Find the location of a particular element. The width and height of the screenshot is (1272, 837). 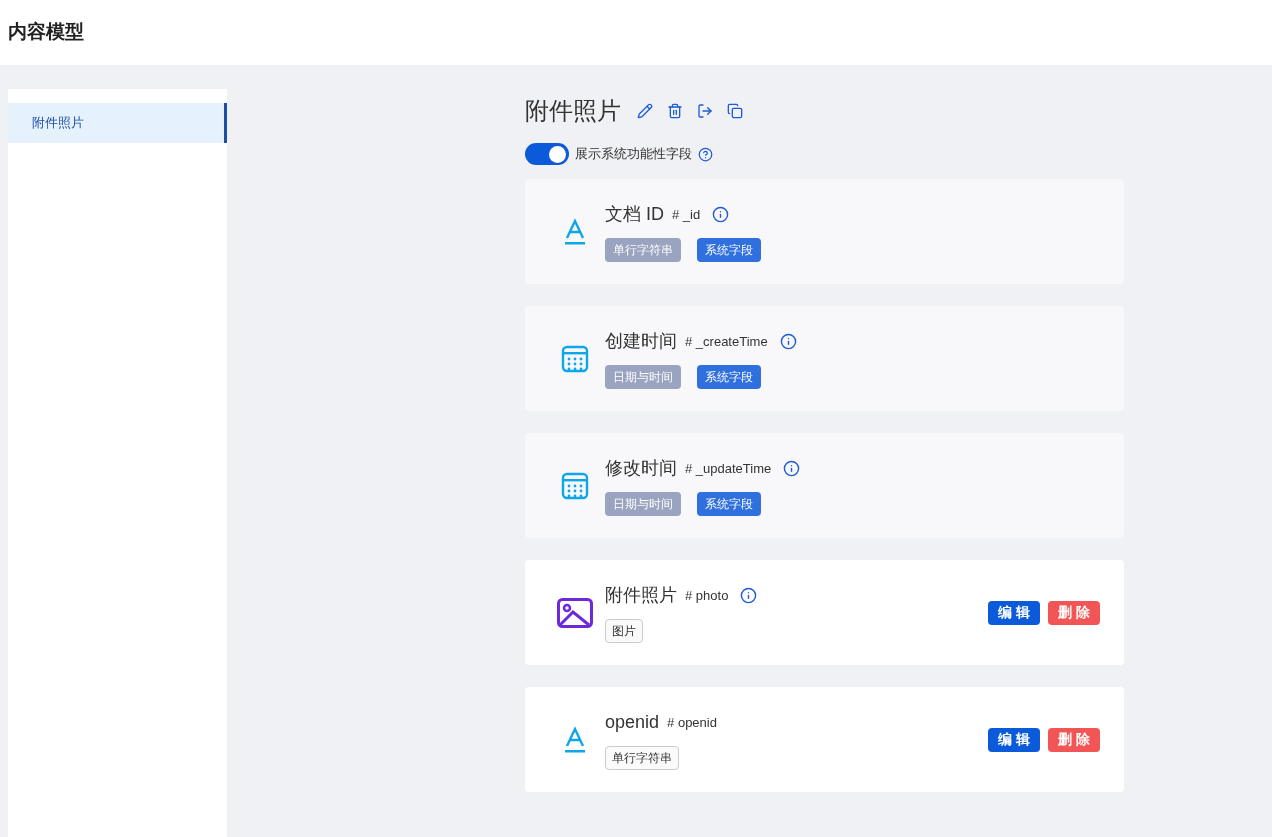

field-name: openid is located at coordinates (632, 722).